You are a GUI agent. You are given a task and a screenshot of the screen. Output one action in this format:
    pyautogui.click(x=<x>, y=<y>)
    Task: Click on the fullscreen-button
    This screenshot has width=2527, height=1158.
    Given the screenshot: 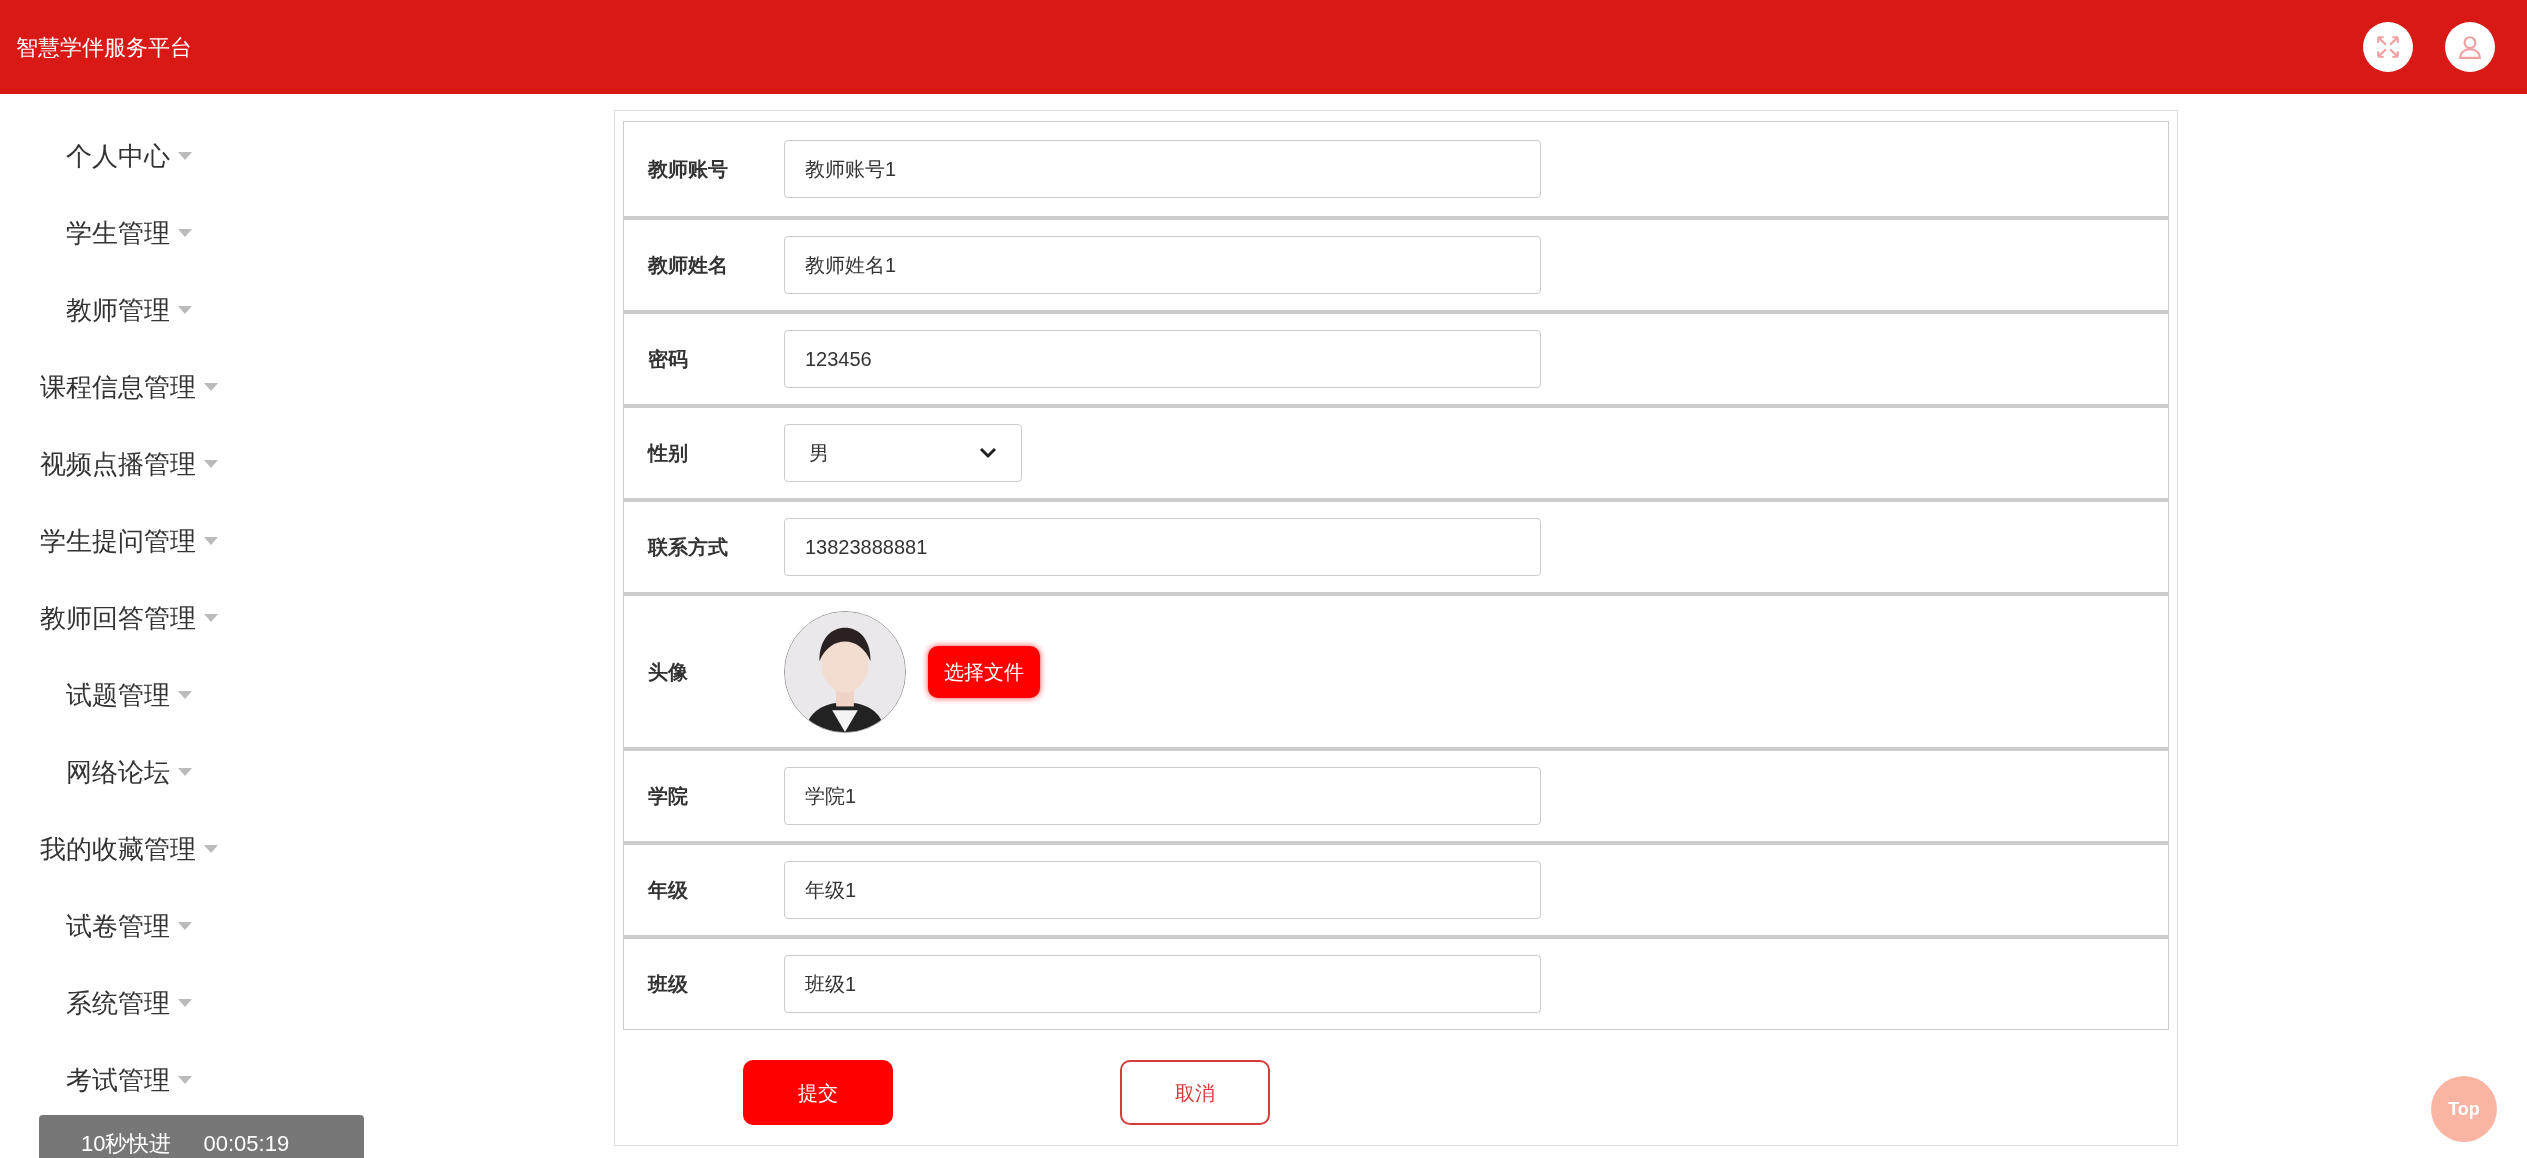 What is the action you would take?
    pyautogui.click(x=2388, y=47)
    